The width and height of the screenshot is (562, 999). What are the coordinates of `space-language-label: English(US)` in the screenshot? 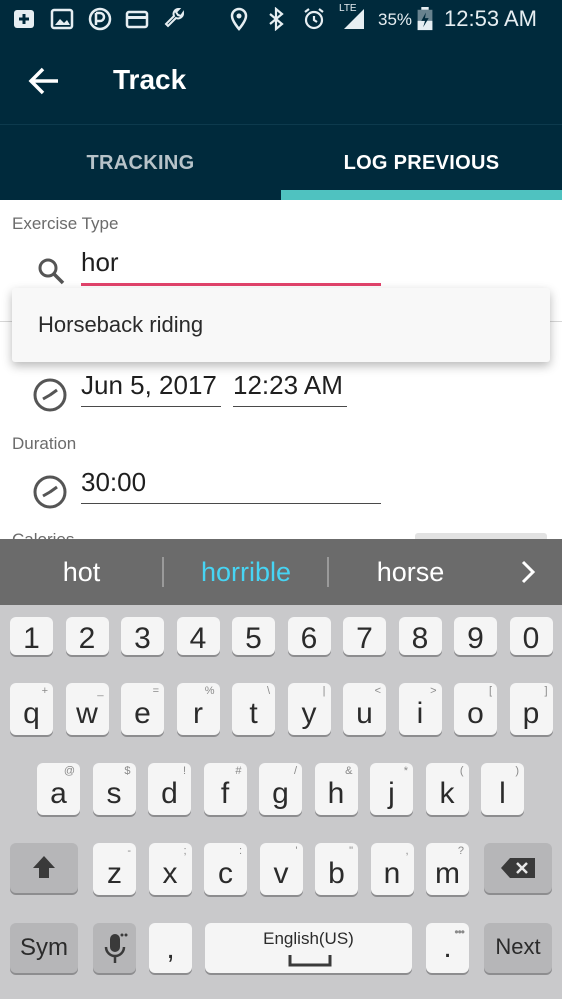 It's located at (308, 938).